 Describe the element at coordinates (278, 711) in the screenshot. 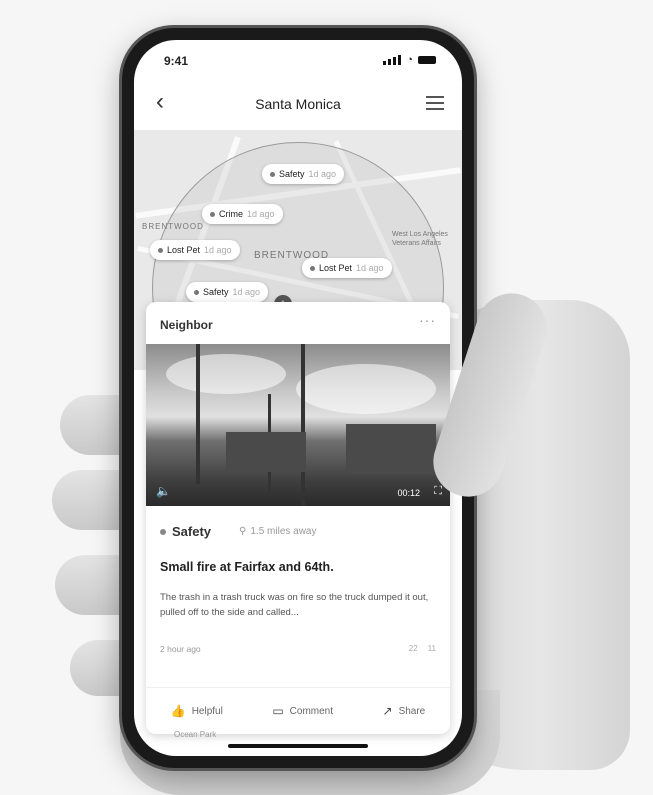

I see `comment-icon: ▭` at that location.